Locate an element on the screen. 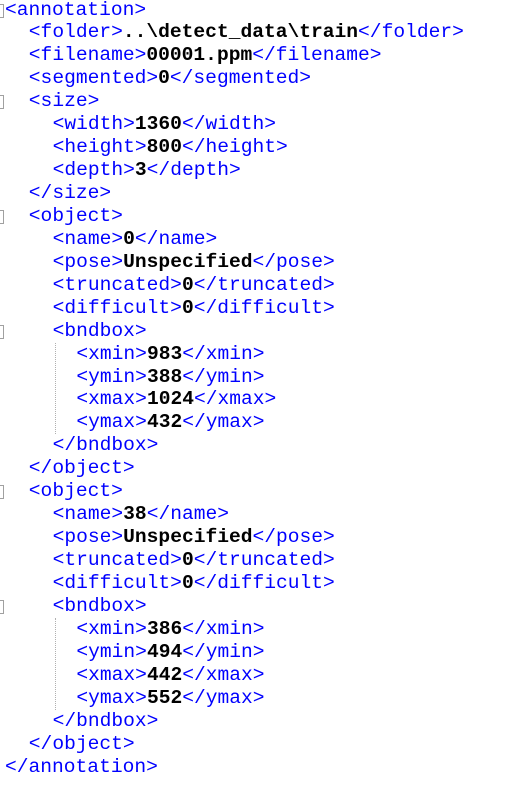 This screenshot has height=789, width=517. code-line: <xmax>442</xmax> is located at coordinates (170, 675).